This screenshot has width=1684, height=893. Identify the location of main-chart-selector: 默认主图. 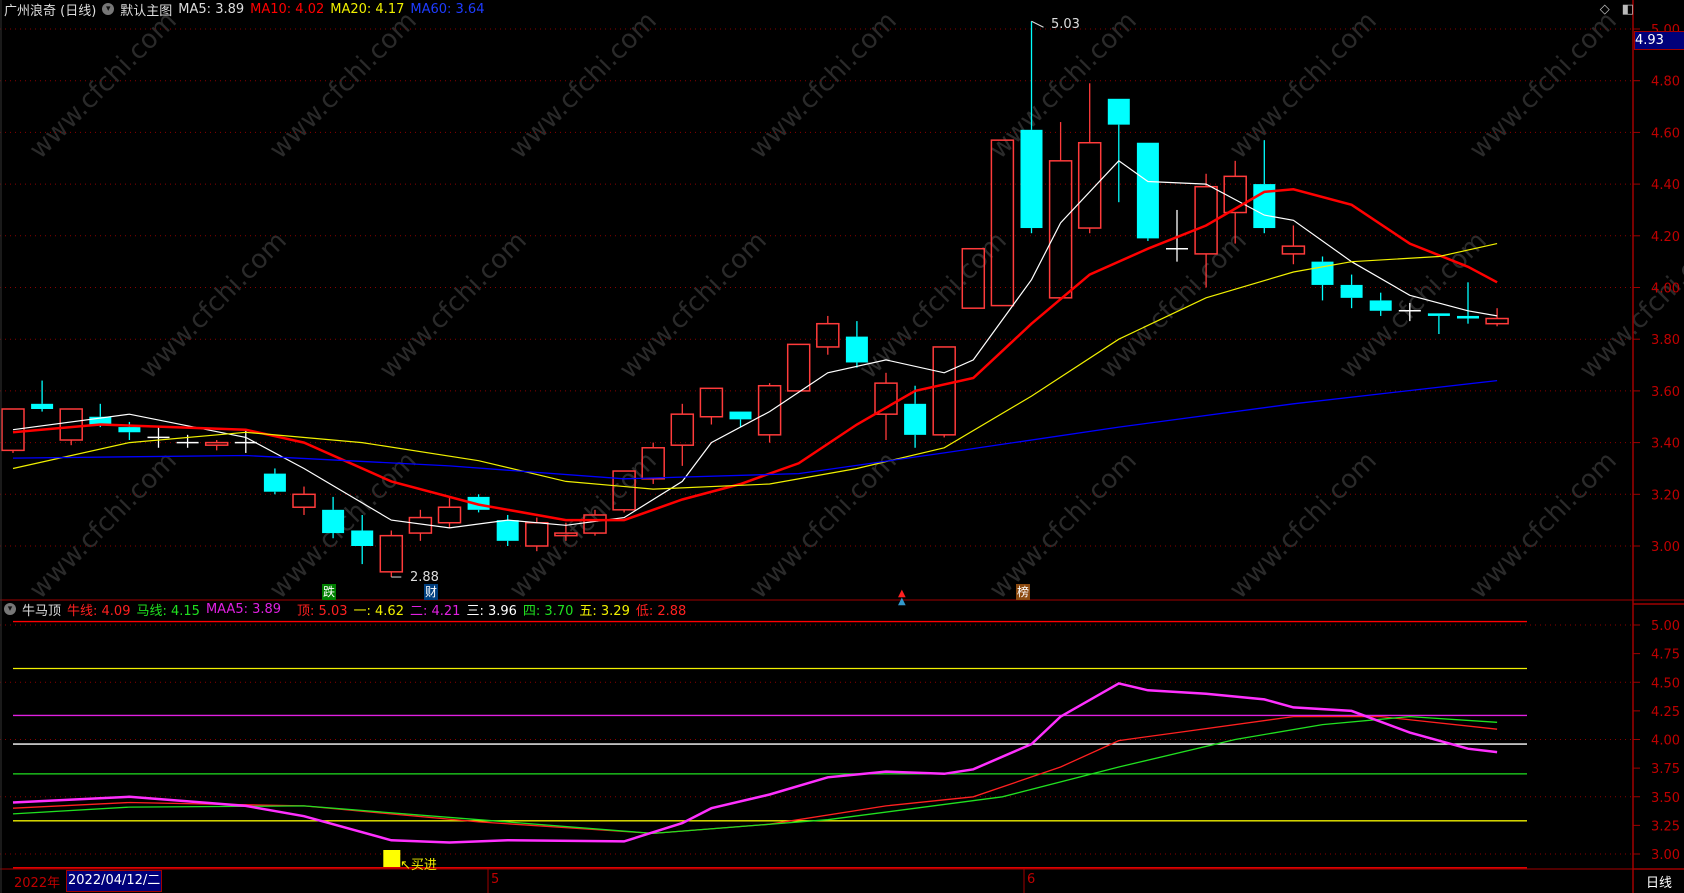
(146, 9).